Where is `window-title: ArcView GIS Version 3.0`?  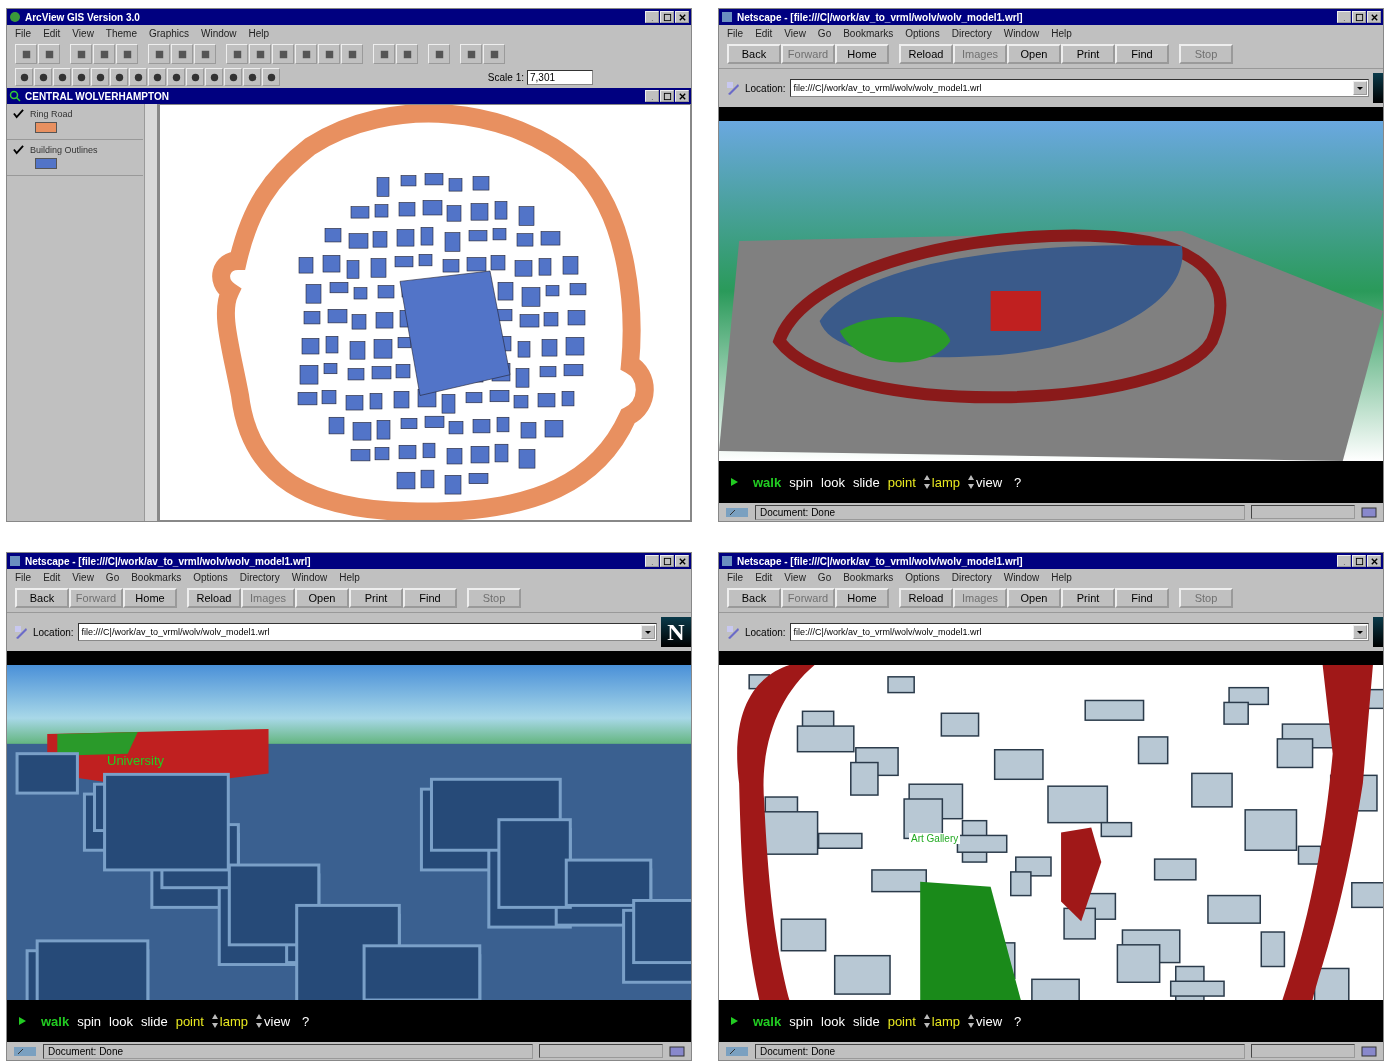 window-title: ArcView GIS Version 3.0 is located at coordinates (82, 17).